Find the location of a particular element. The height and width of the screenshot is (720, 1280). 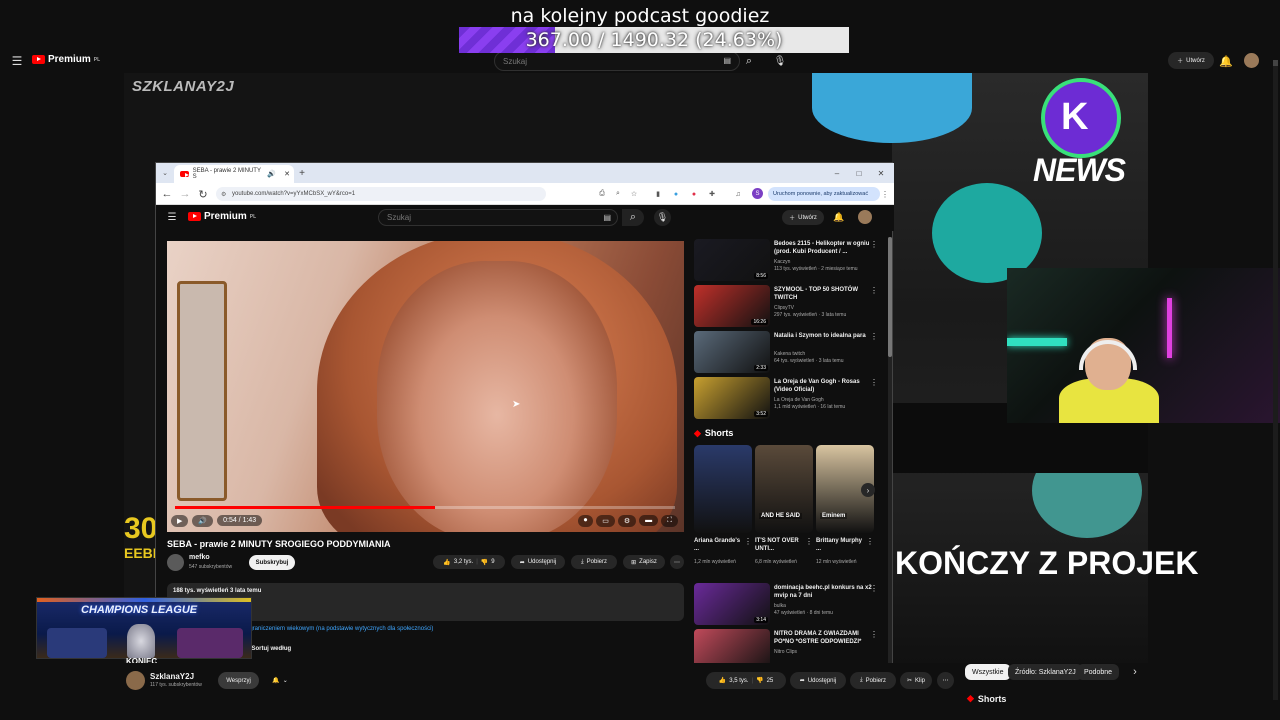

settings-icon: ⚙ is located at coordinates (627, 520).